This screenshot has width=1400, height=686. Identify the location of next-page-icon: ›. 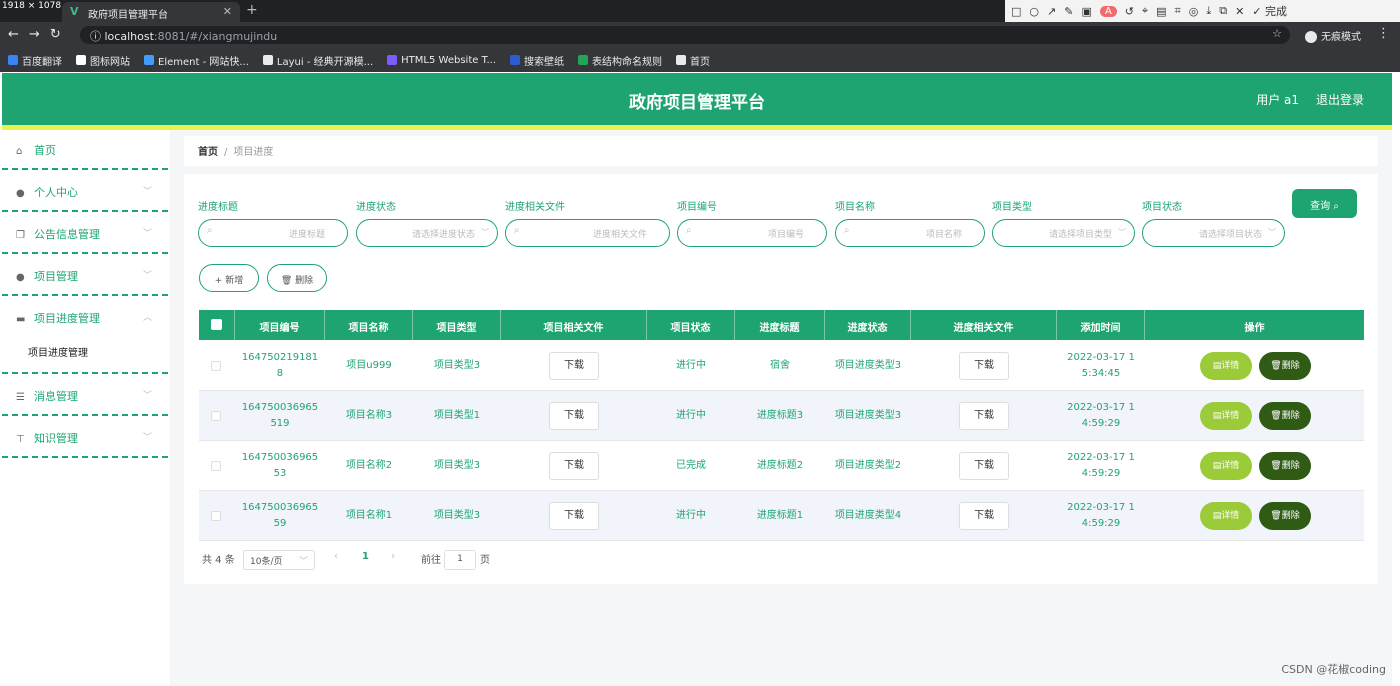
(393, 556).